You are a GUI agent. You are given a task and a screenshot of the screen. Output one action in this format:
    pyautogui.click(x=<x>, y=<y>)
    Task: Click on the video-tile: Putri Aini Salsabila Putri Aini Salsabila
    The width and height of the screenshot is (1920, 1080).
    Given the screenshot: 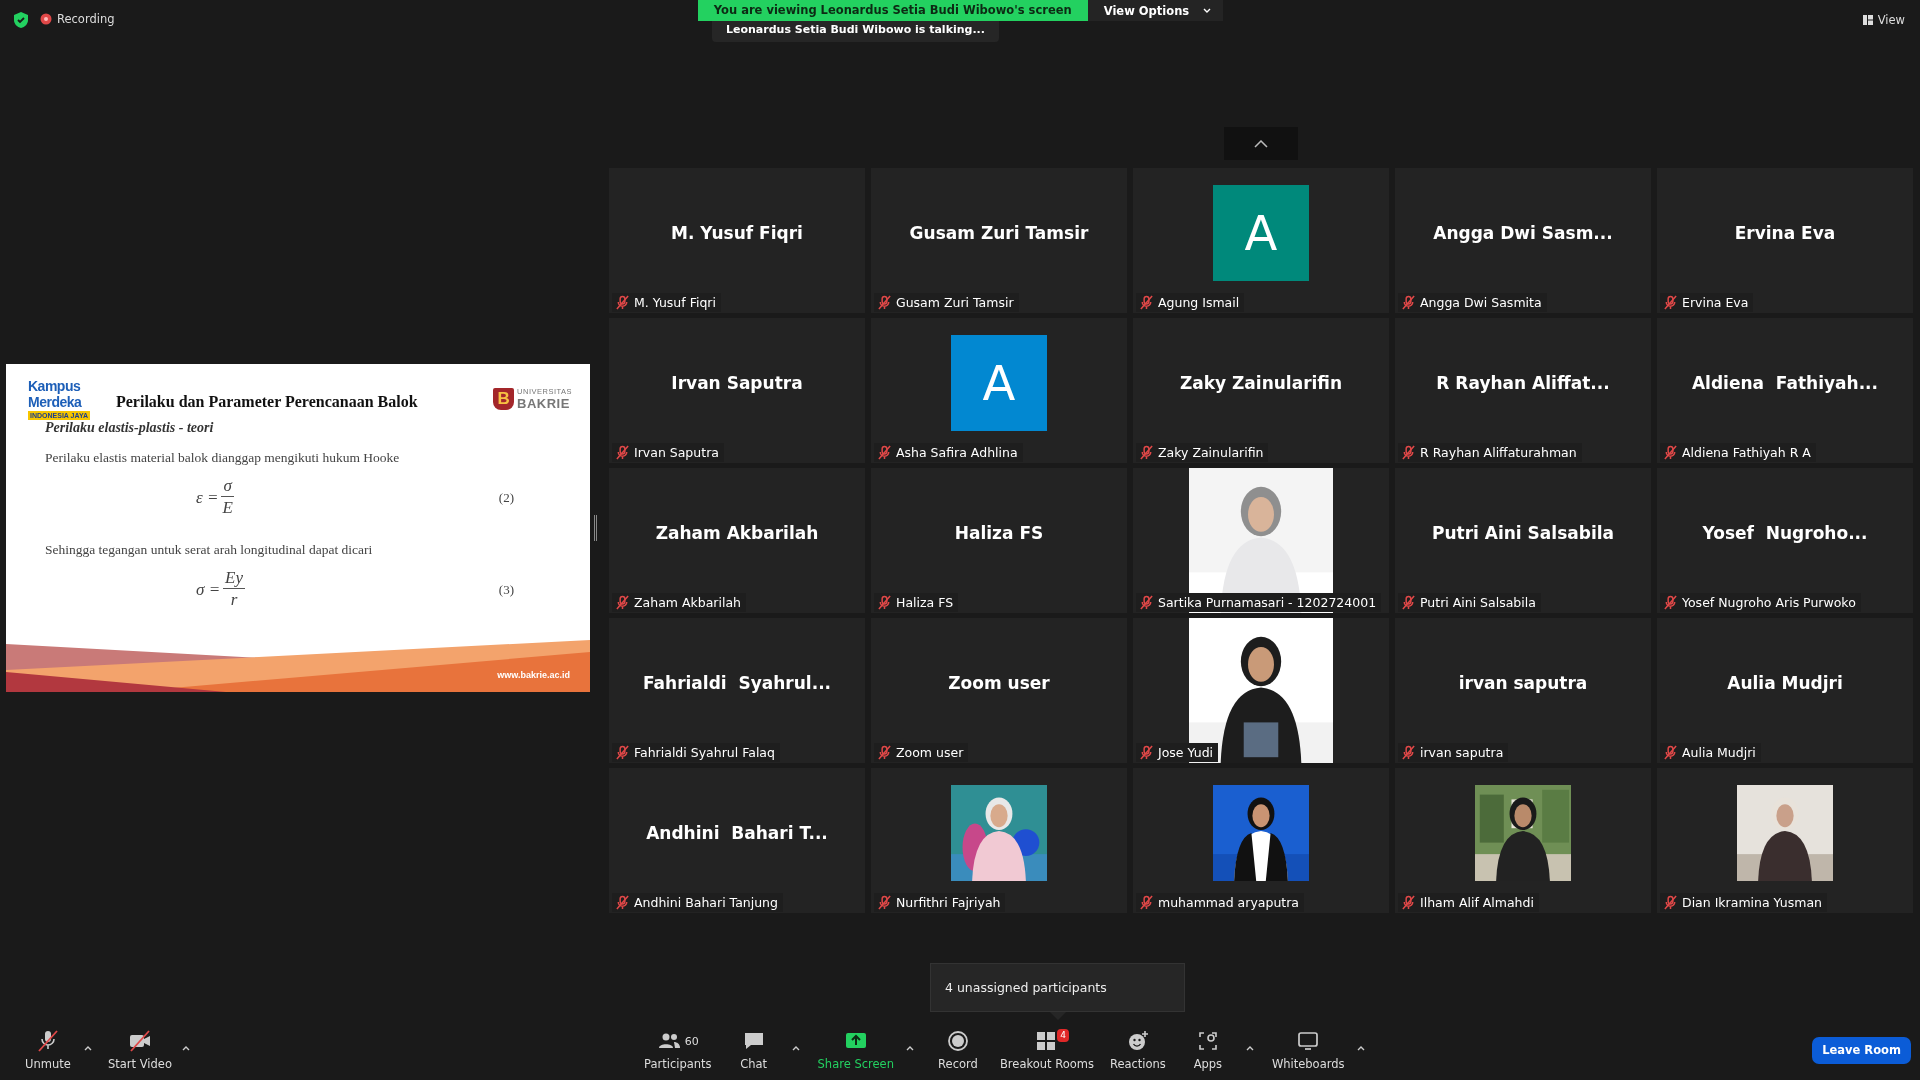 What is the action you would take?
    pyautogui.click(x=1523, y=540)
    